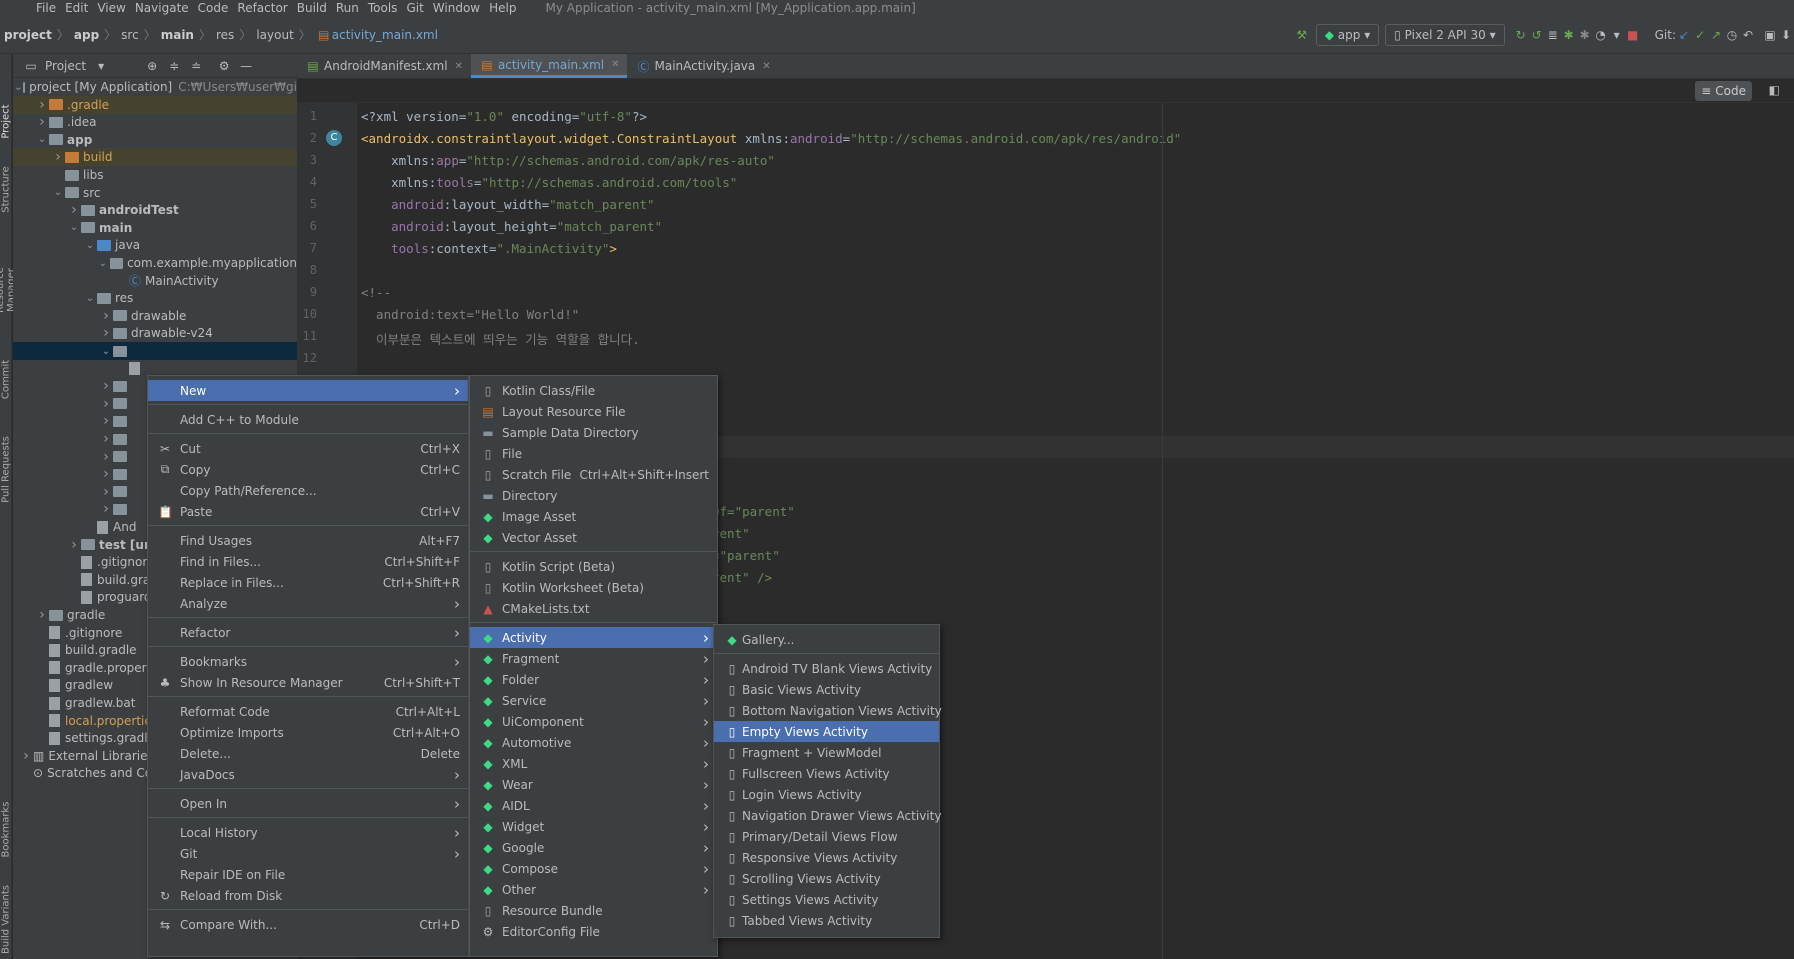 Image resolution: width=1794 pixels, height=959 pixels. Describe the element at coordinates (308, 511) in the screenshot. I see `menu-item: 📋 Paste Ctrl+V` at that location.